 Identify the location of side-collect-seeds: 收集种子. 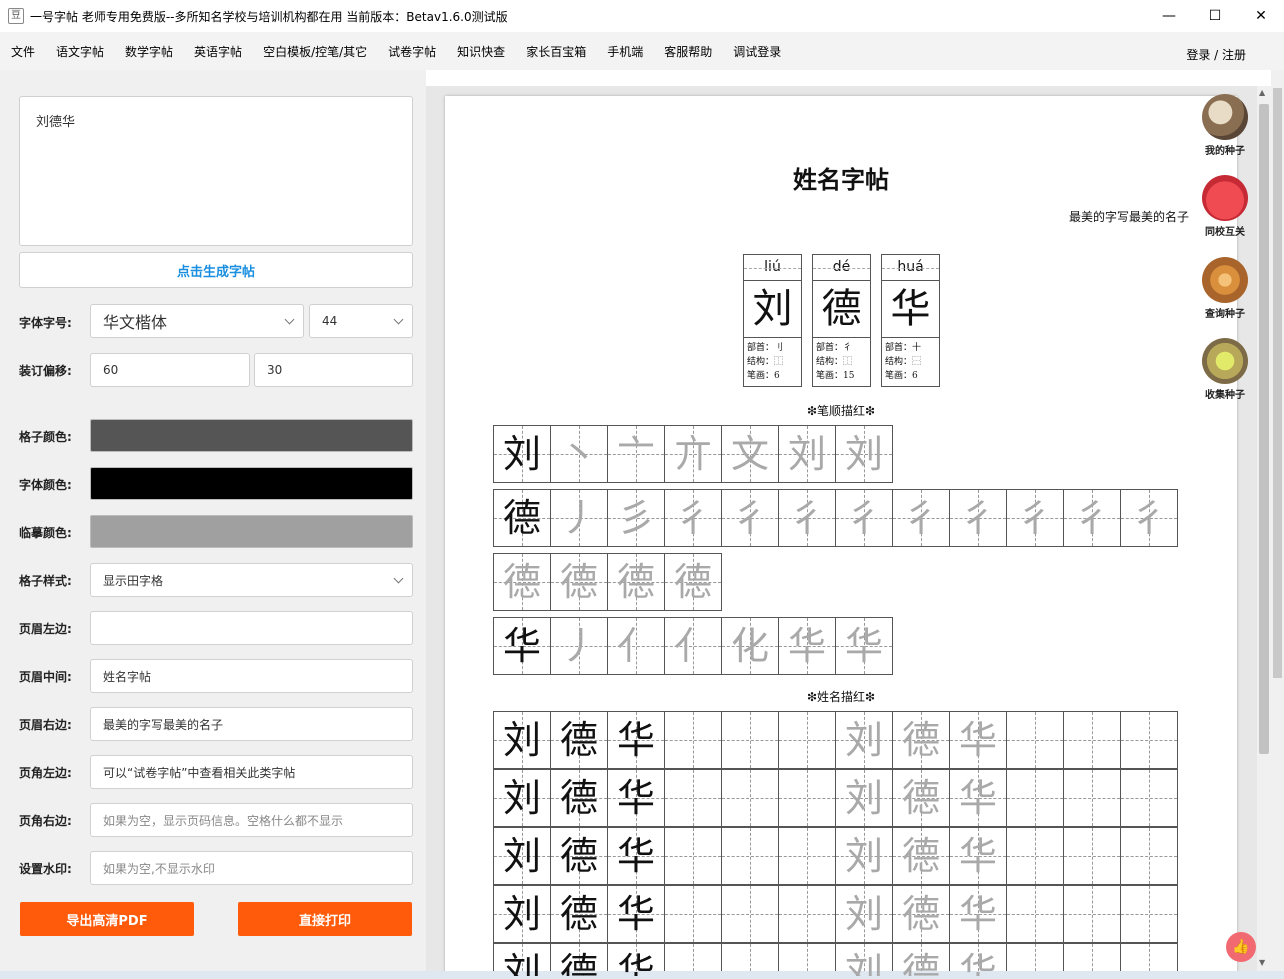
(1225, 369).